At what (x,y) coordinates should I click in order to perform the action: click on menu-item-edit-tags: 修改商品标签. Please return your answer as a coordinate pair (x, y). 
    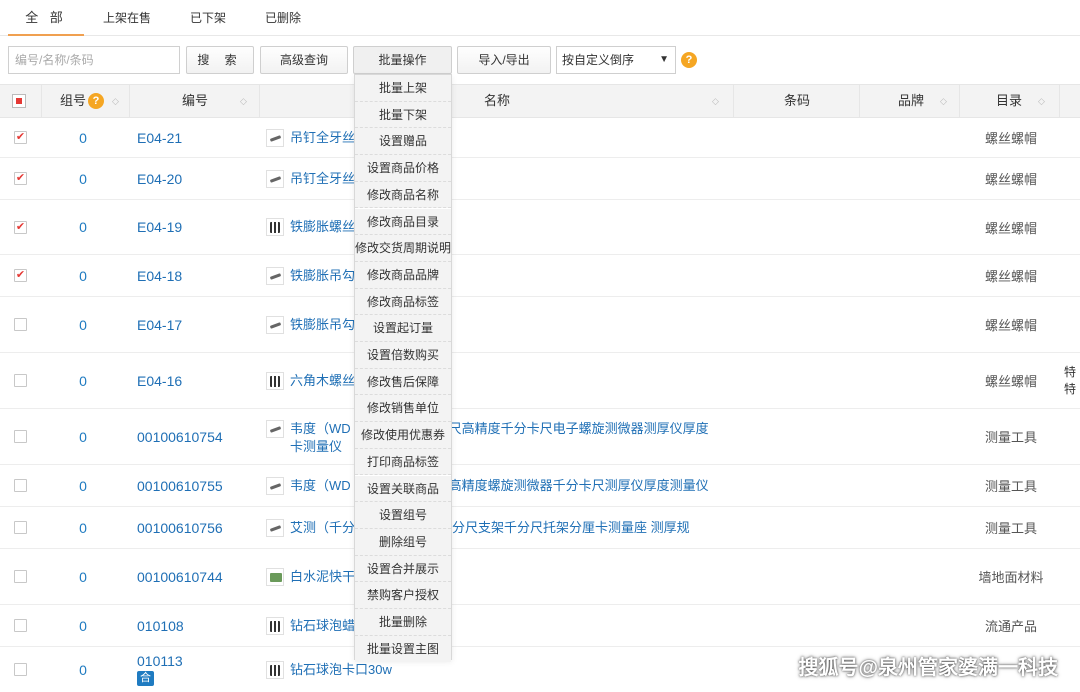
    Looking at the image, I should click on (403, 302).